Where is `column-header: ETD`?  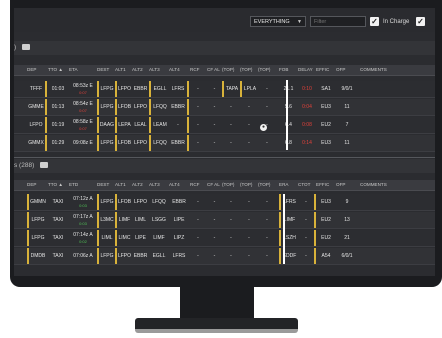 column-header: ETD is located at coordinates (73, 185).